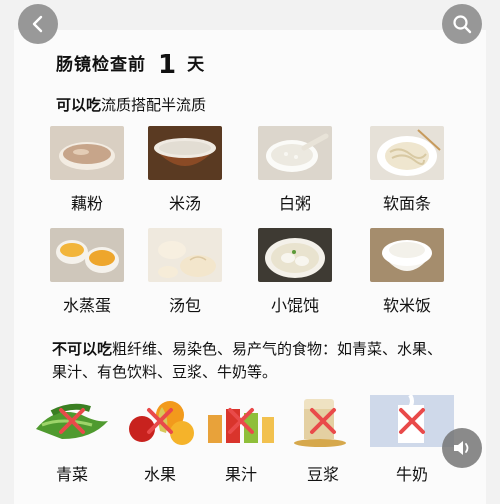 This screenshot has height=504, width=500. I want to click on forbidden-item-juice: 果汁, so click(241, 440).